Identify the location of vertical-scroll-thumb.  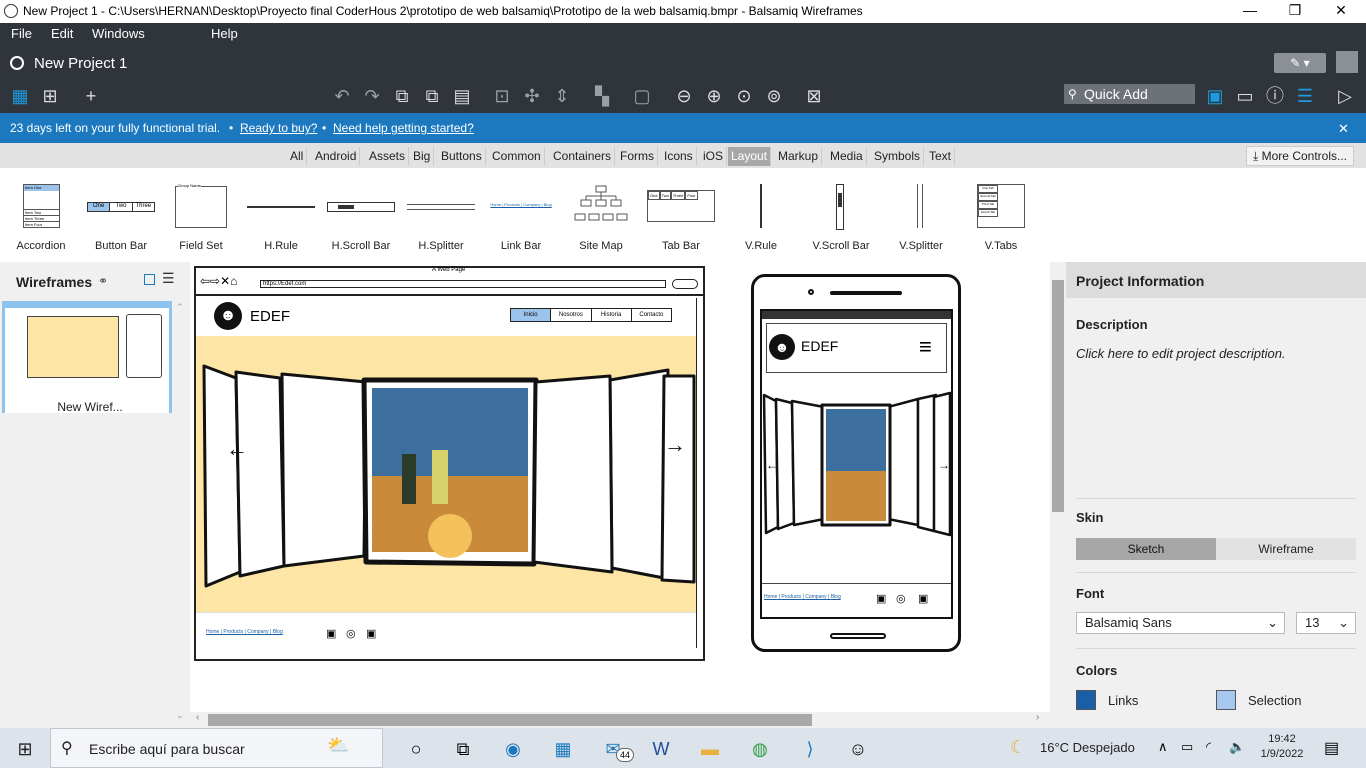
(1058, 396).